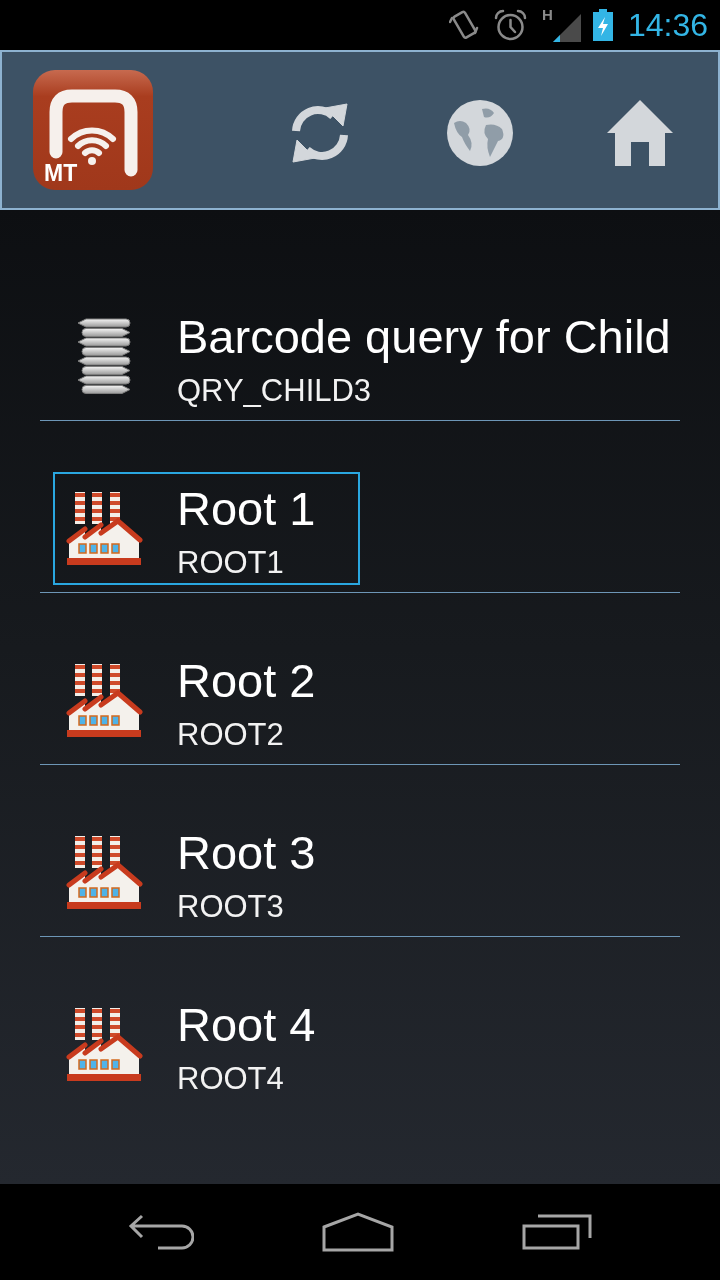 The height and width of the screenshot is (1280, 720). I want to click on item-title: Root 1, so click(246, 509).